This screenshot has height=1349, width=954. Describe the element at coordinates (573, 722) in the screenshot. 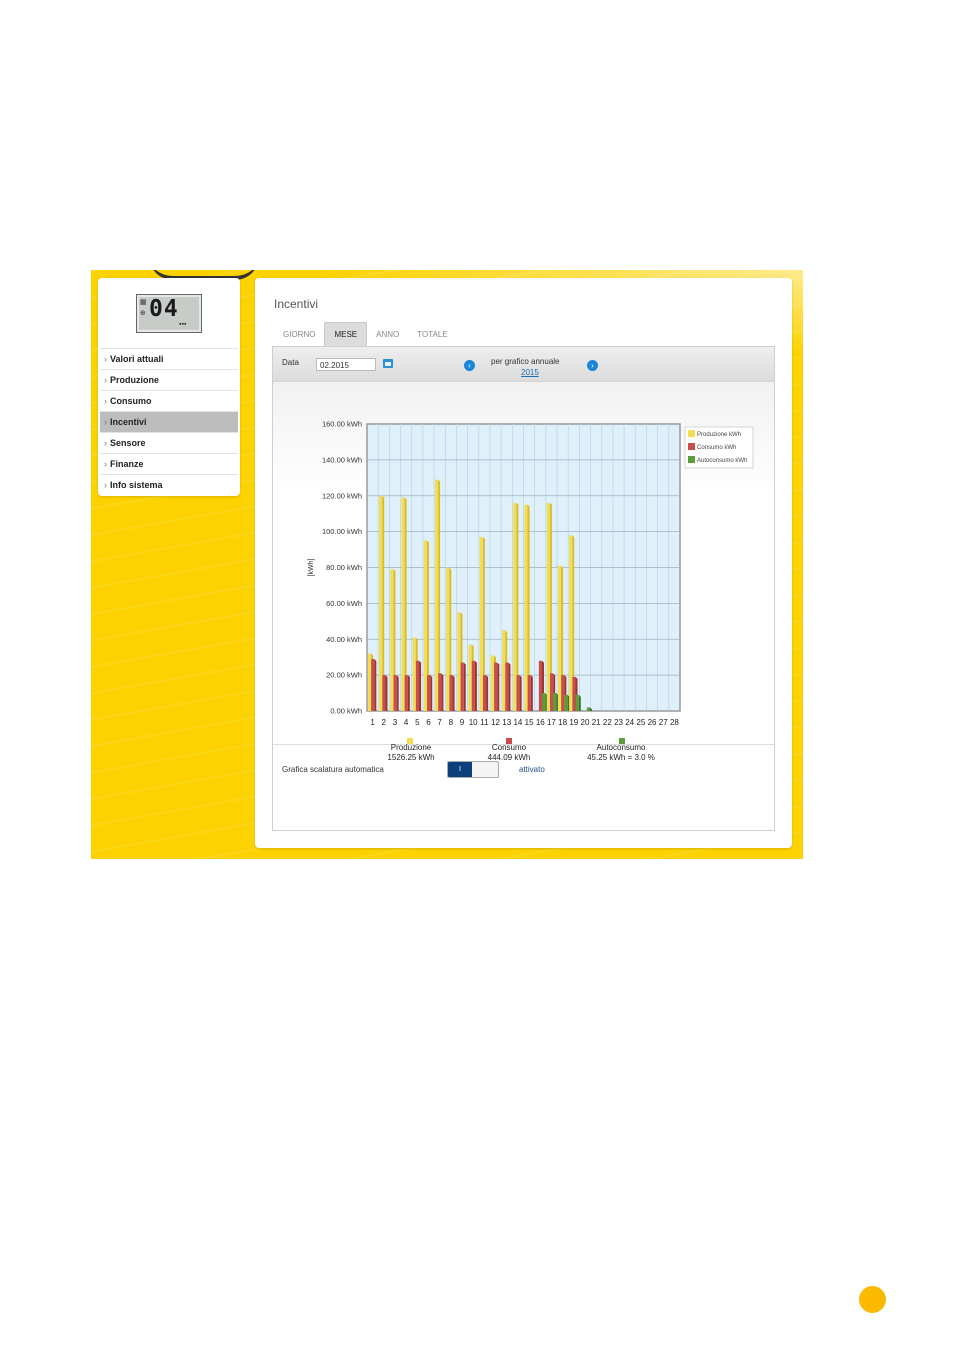

I see `x-tick-label: 19` at that location.